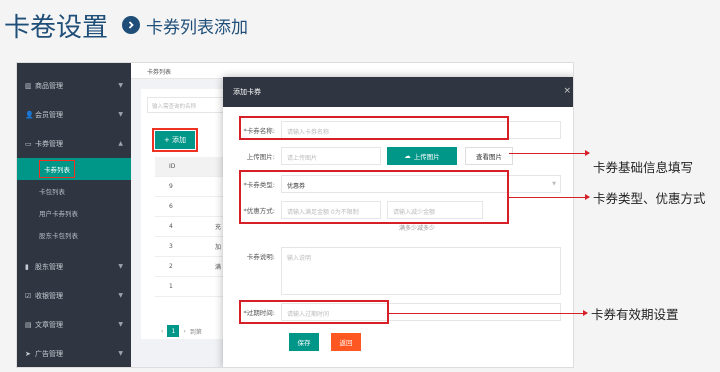 This screenshot has width=720, height=372. I want to click on description-label: 卡券说明:, so click(260, 257).